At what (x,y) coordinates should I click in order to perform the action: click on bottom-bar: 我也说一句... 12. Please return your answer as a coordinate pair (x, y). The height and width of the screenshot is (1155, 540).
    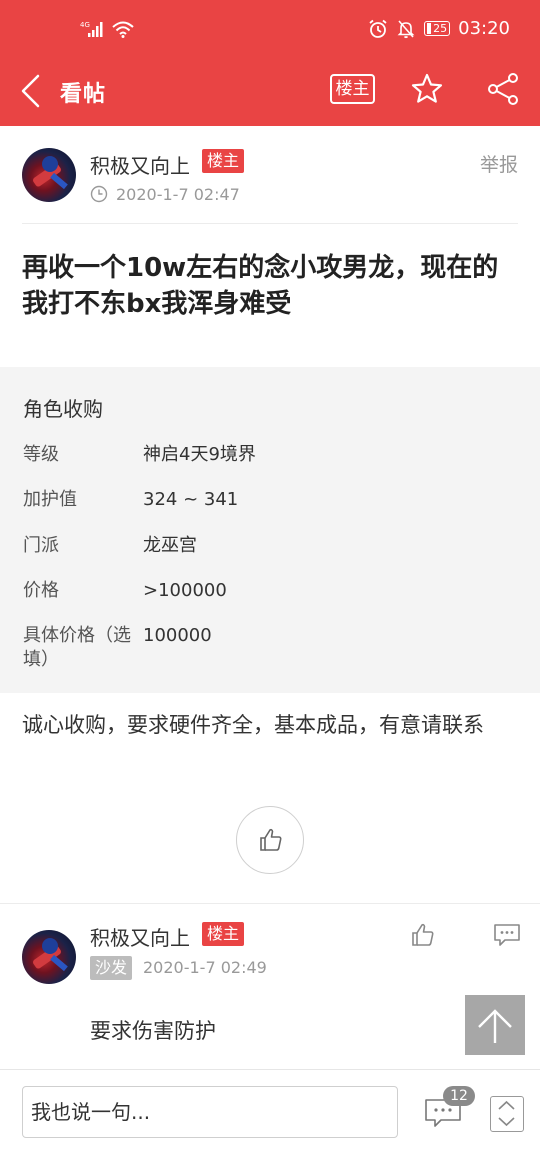
    Looking at the image, I should click on (270, 1112).